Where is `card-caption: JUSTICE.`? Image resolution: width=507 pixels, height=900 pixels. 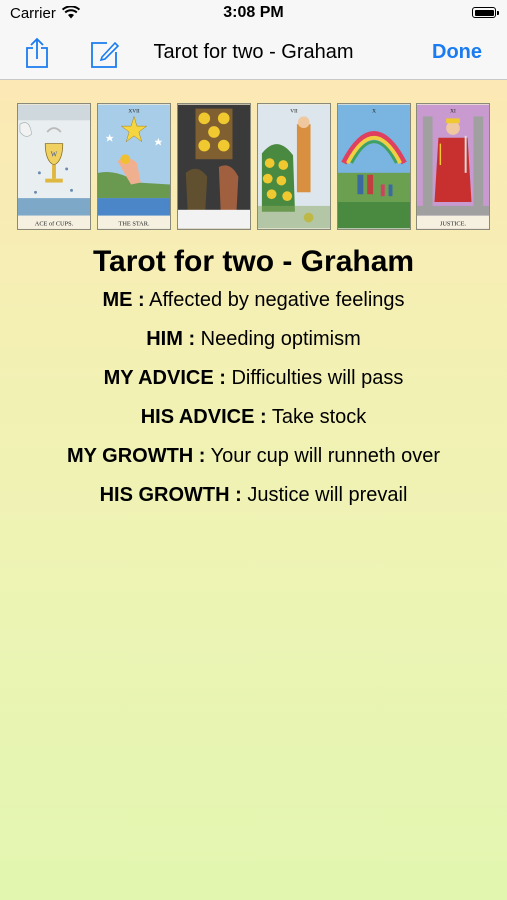
card-caption: JUSTICE. is located at coordinates (453, 223).